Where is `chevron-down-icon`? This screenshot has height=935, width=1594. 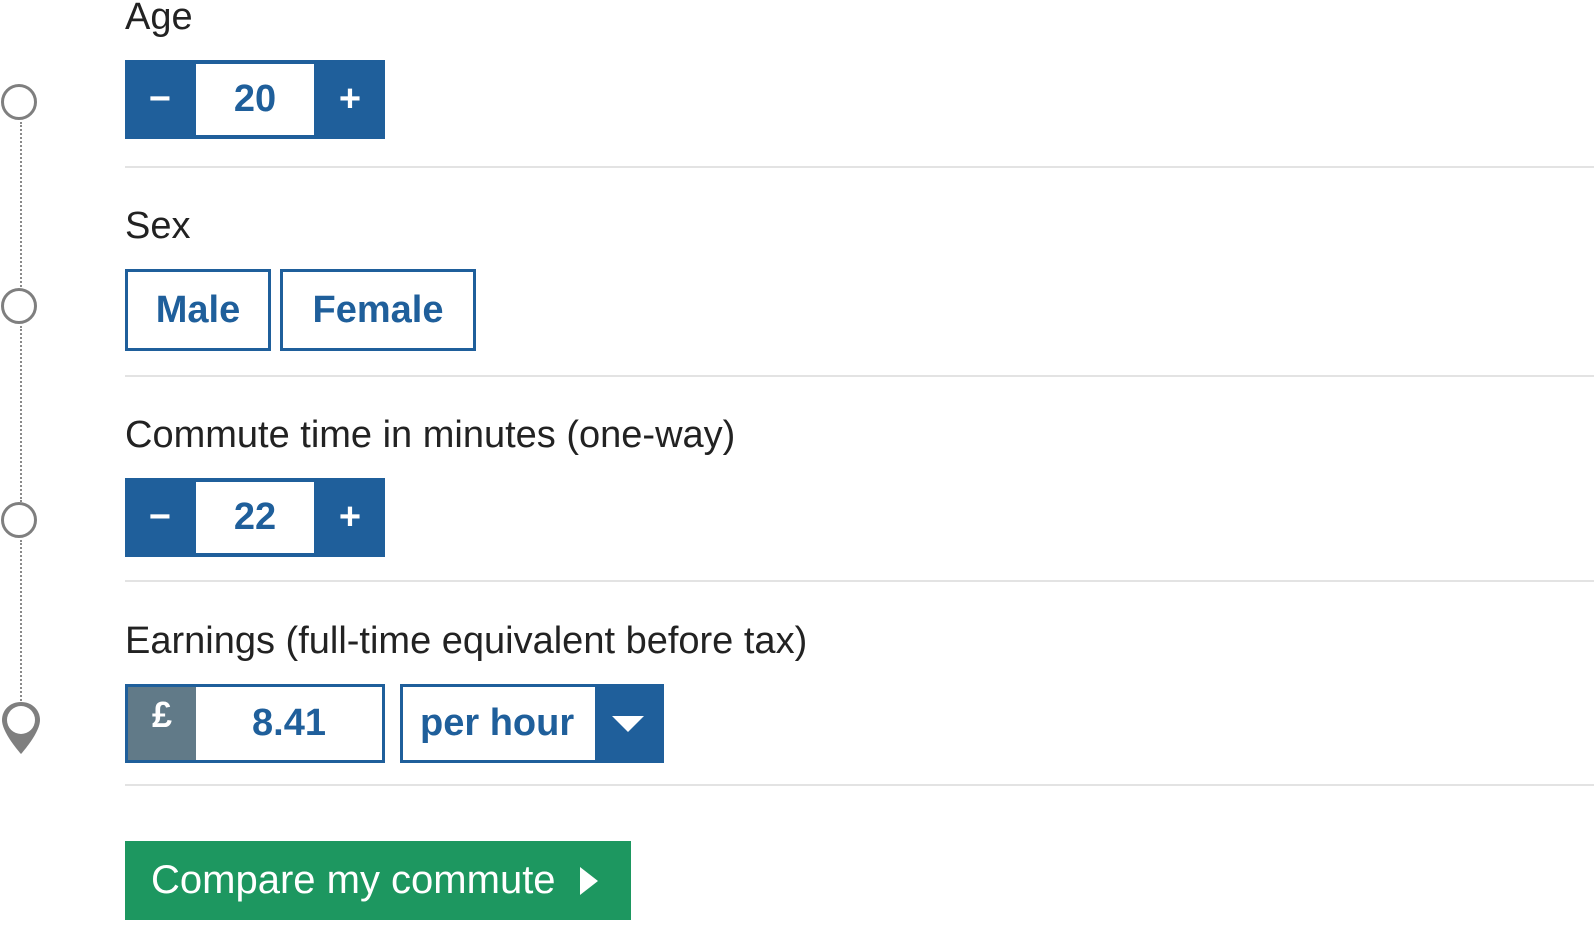 chevron-down-icon is located at coordinates (628, 723).